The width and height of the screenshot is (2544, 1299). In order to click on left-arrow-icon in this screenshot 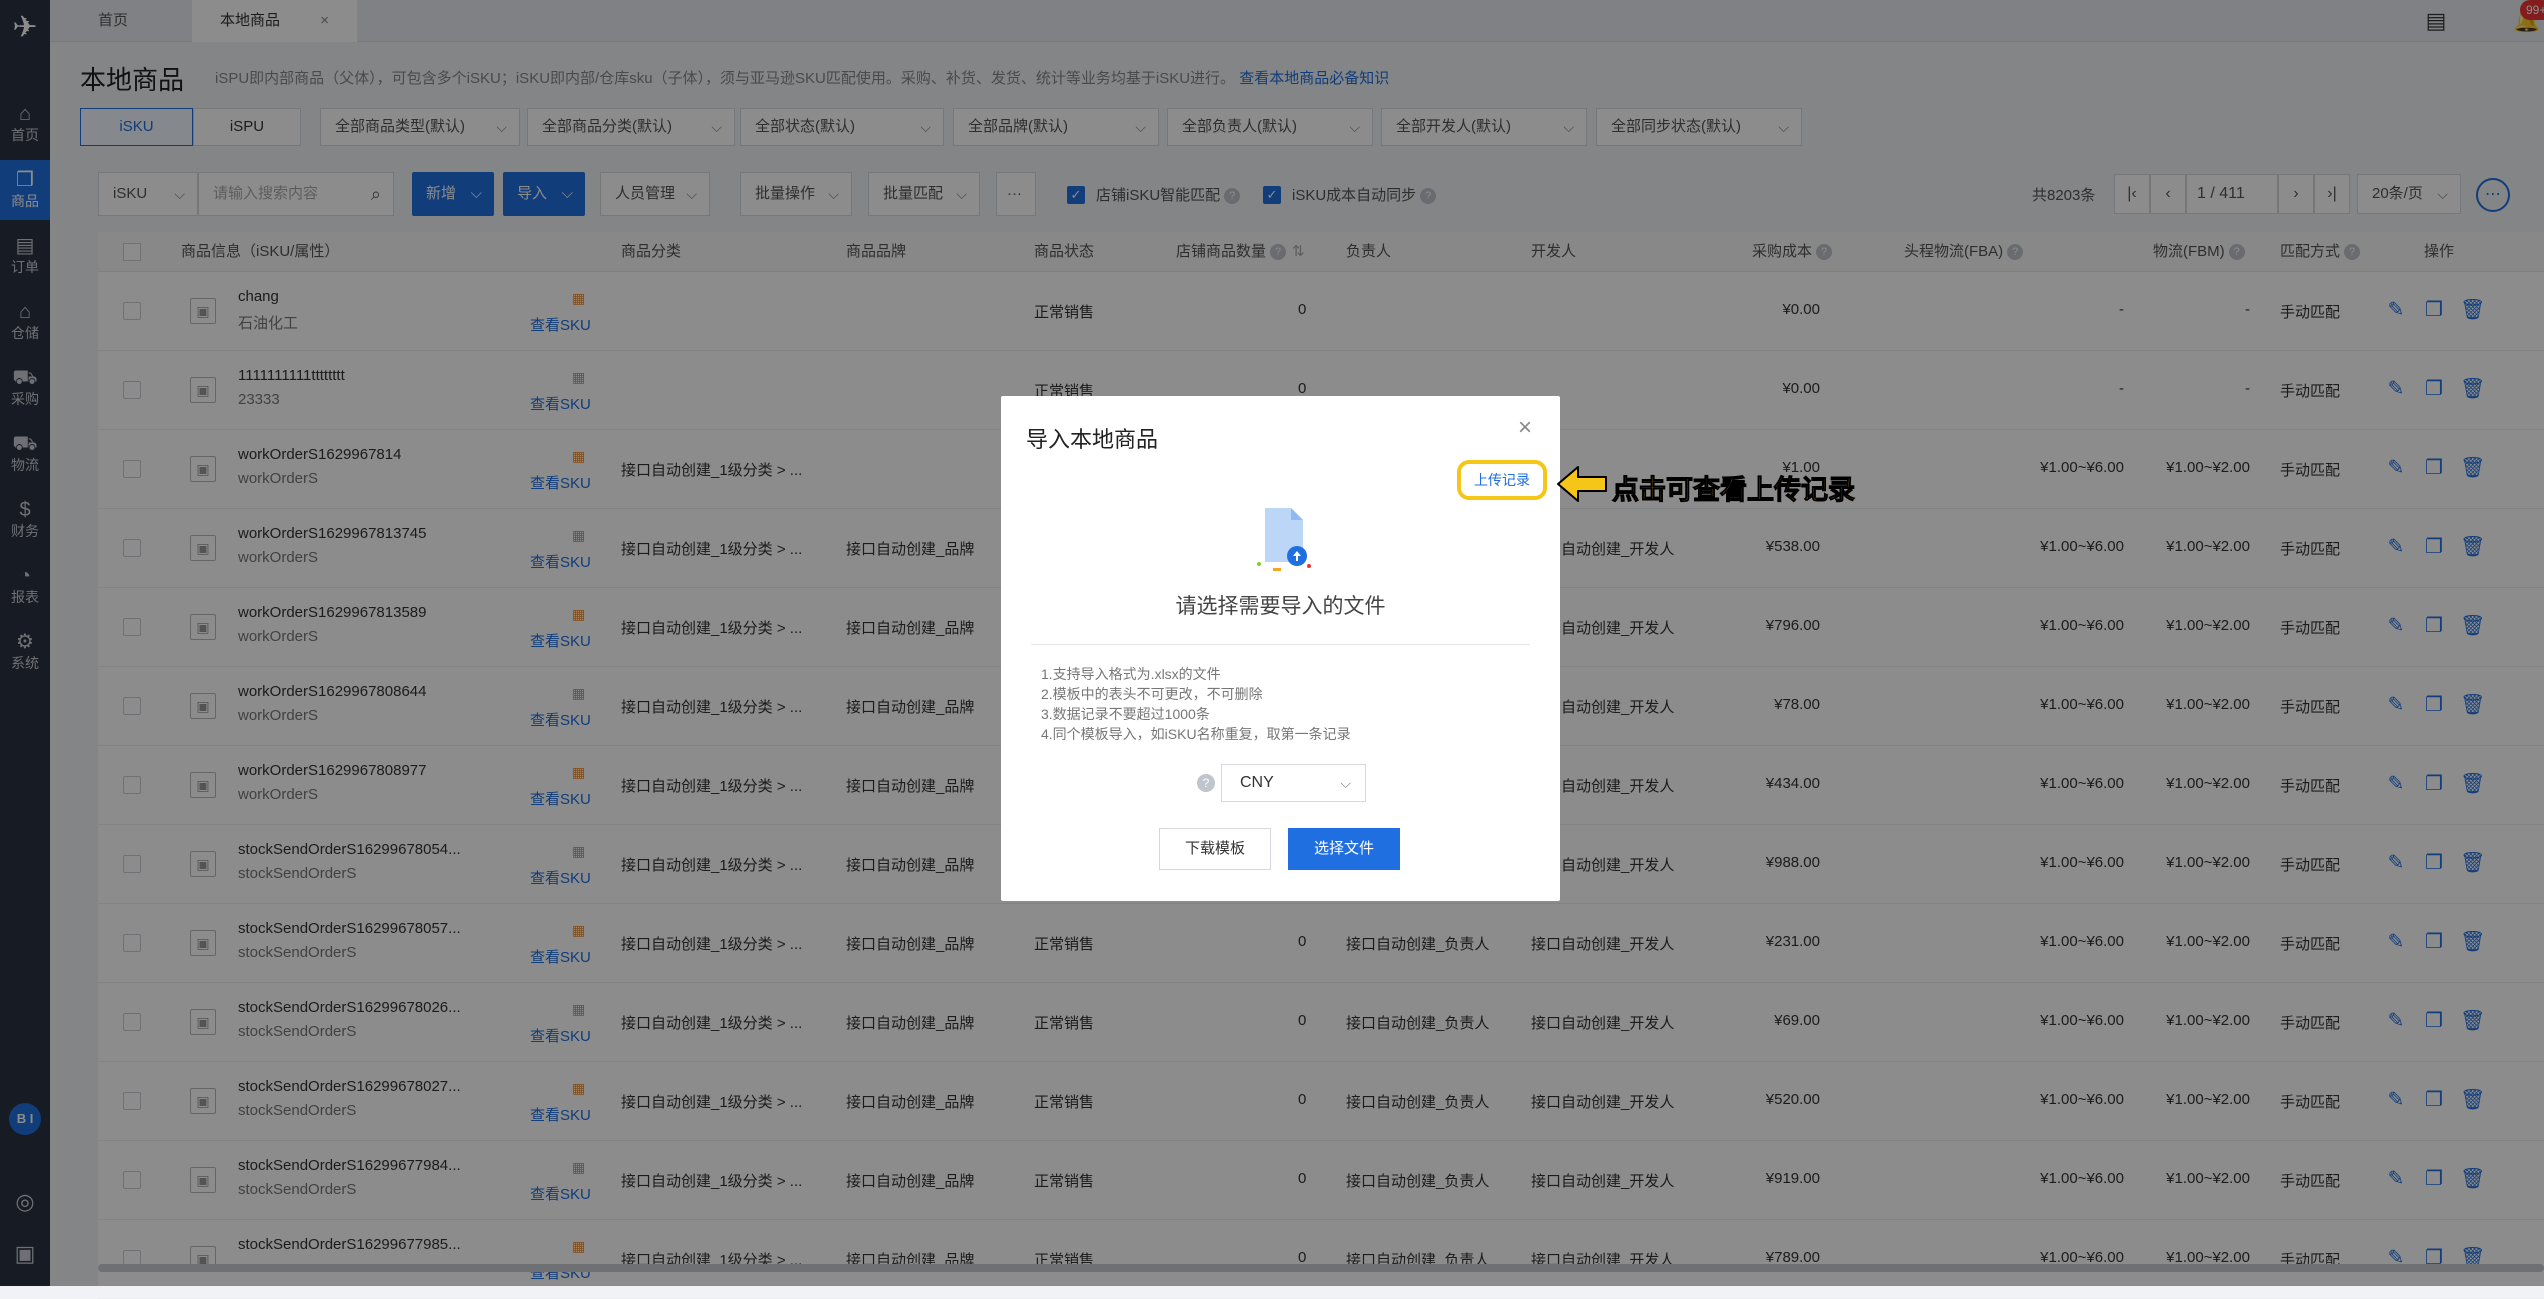, I will do `click(1582, 484)`.